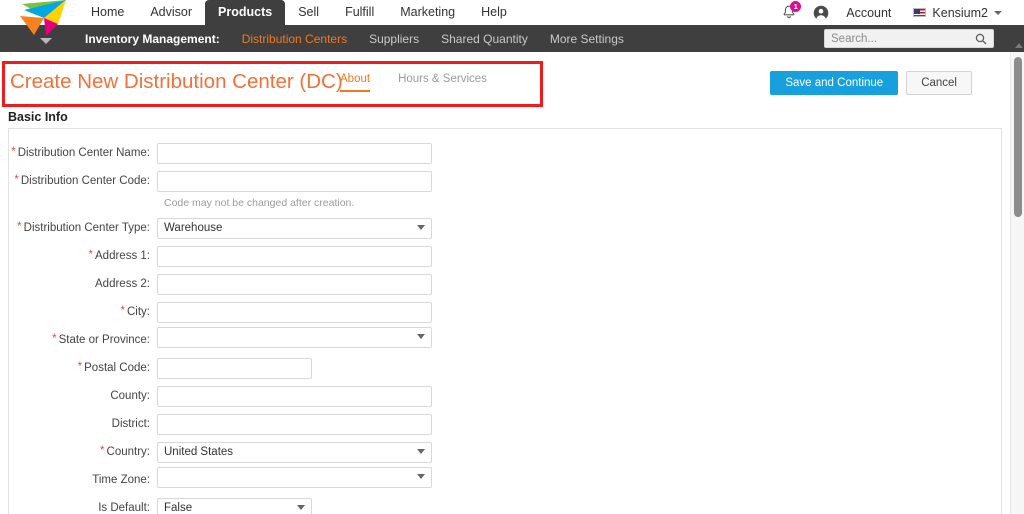 The height and width of the screenshot is (514, 1024). Describe the element at coordinates (960, 13) in the screenshot. I see `user-menu-label: Kensium2` at that location.